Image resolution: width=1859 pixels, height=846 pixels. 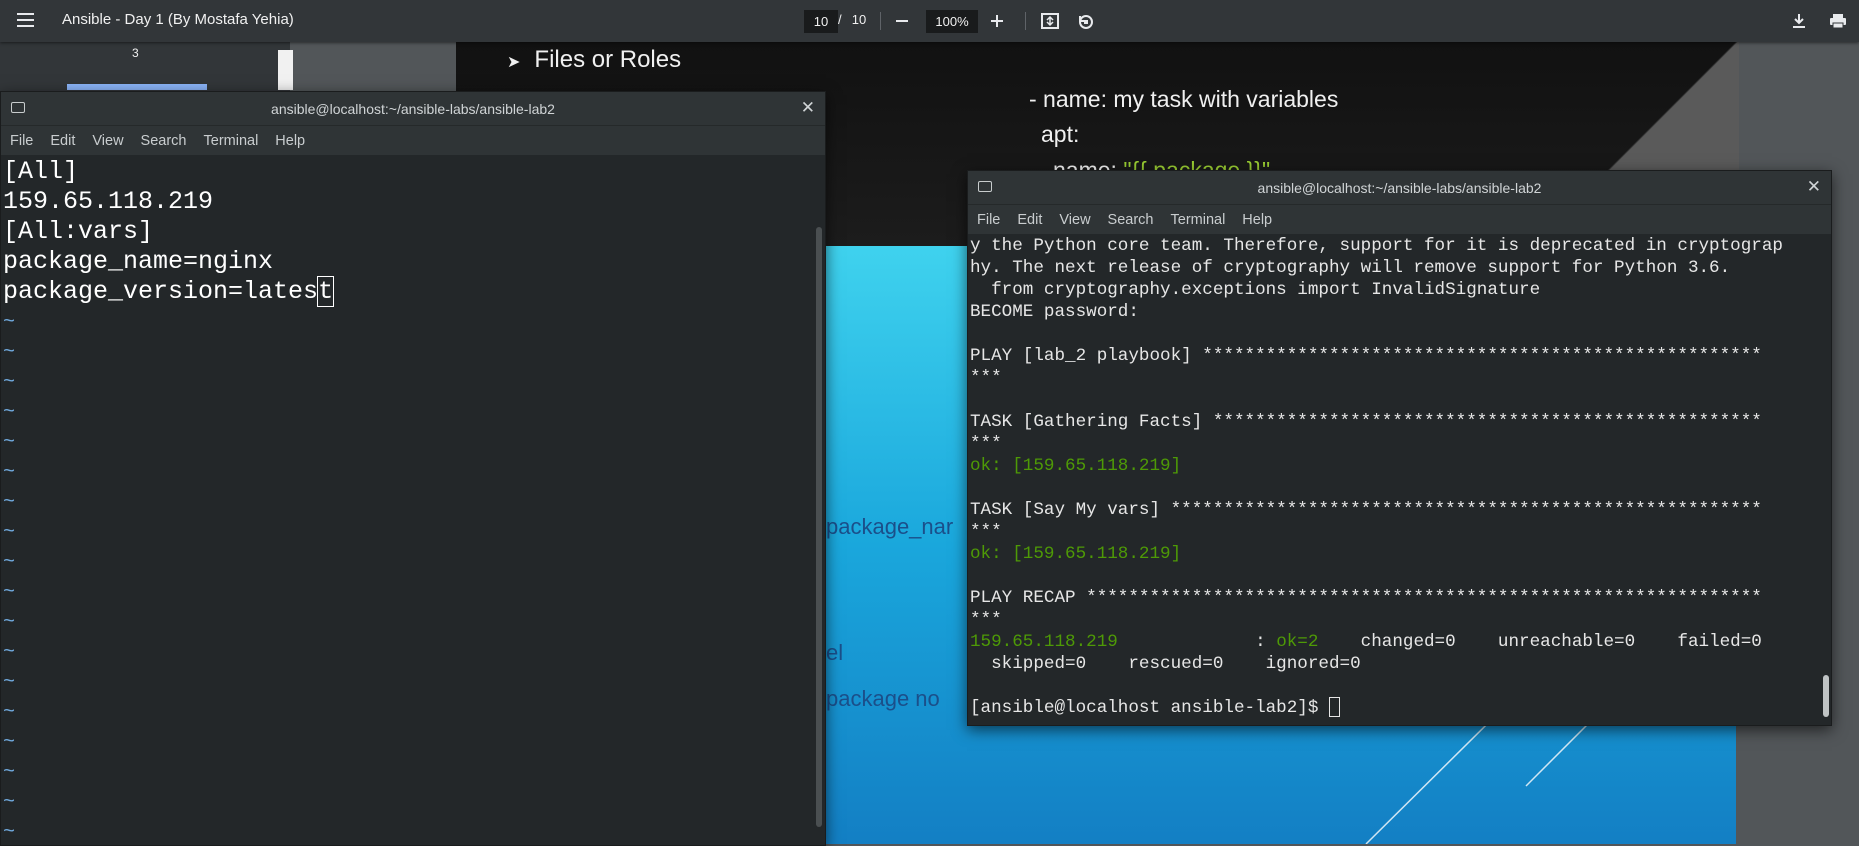 I want to click on output-line: BECOME password:, so click(x=1054, y=312).